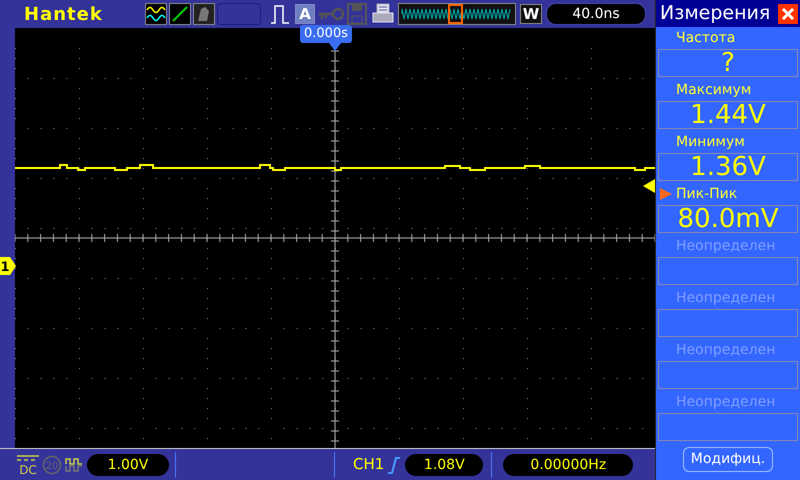 The image size is (800, 480). What do you see at coordinates (666, 194) in the screenshot?
I see `selection-arrow-icon` at bounding box center [666, 194].